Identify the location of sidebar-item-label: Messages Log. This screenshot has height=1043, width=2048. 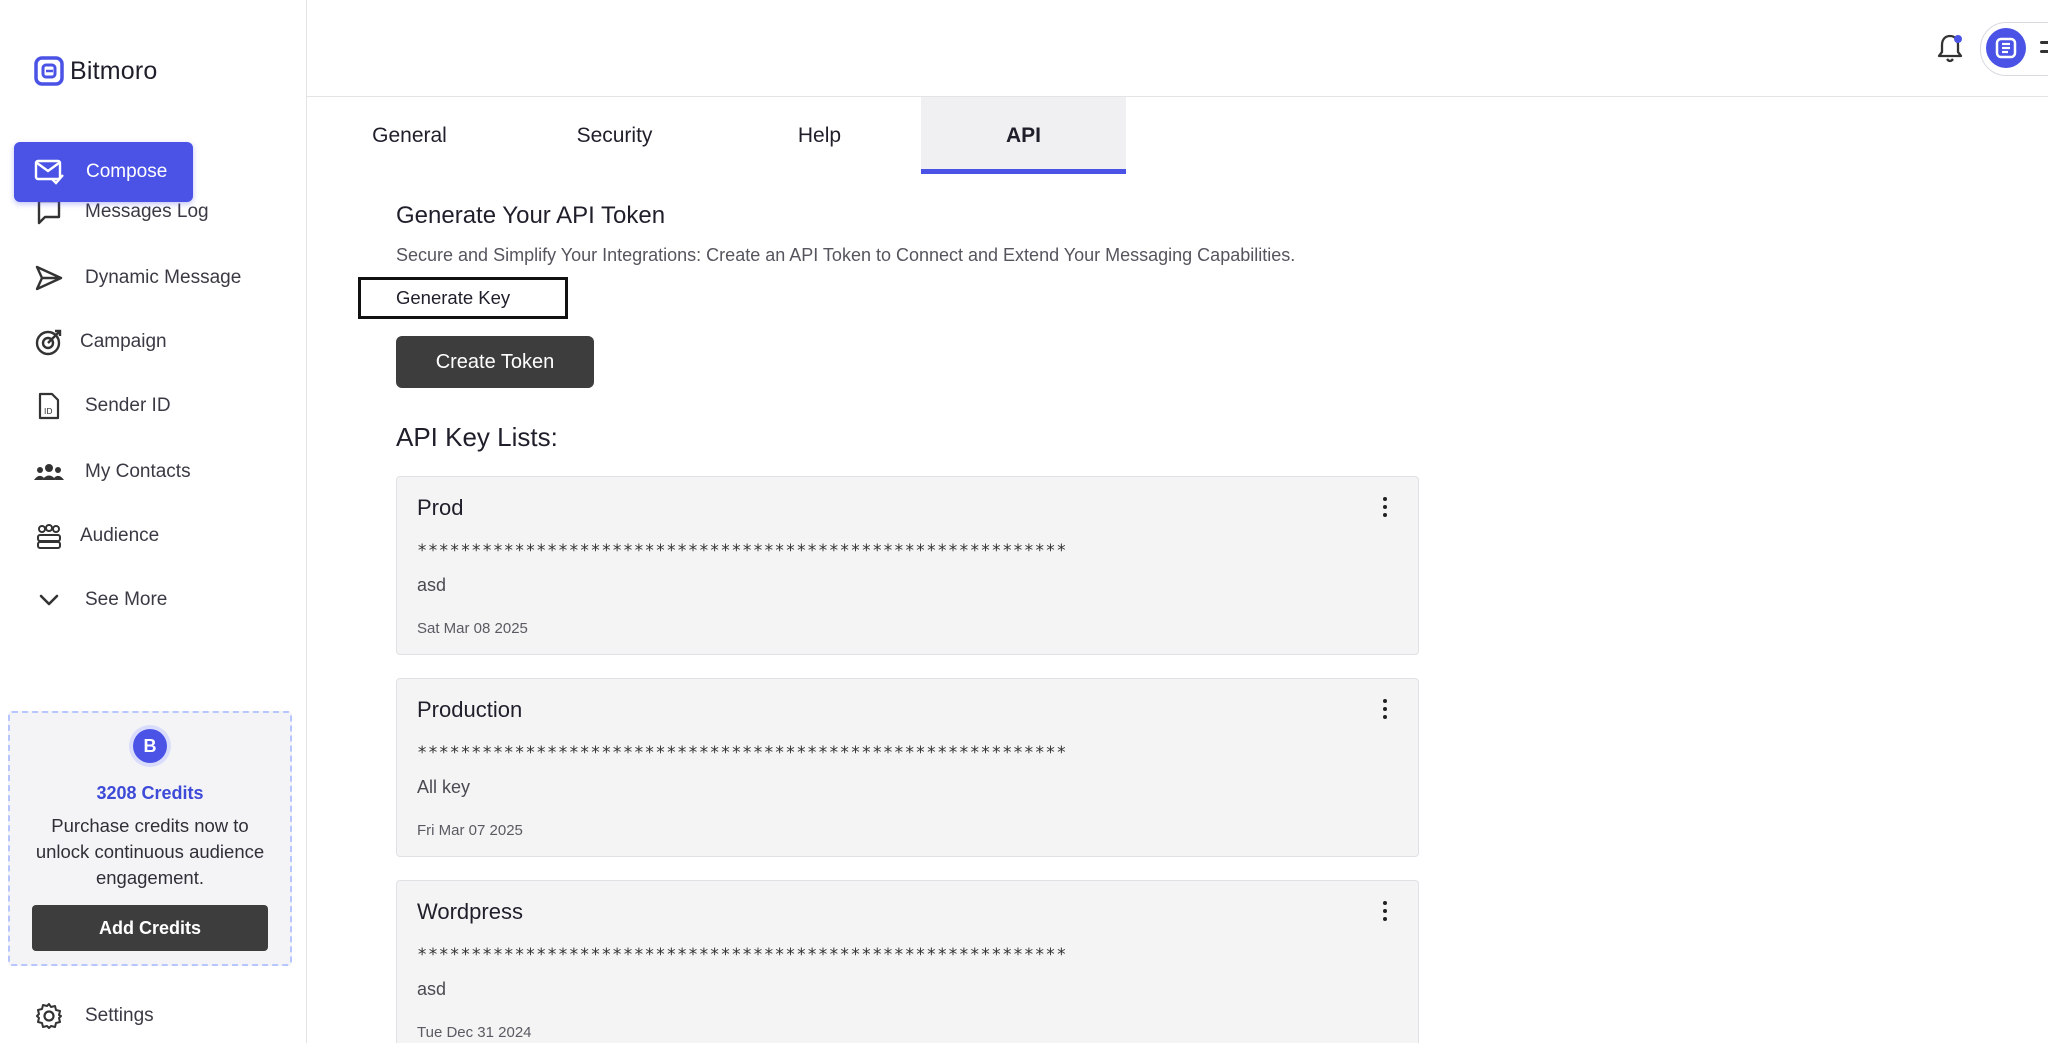
(147, 211).